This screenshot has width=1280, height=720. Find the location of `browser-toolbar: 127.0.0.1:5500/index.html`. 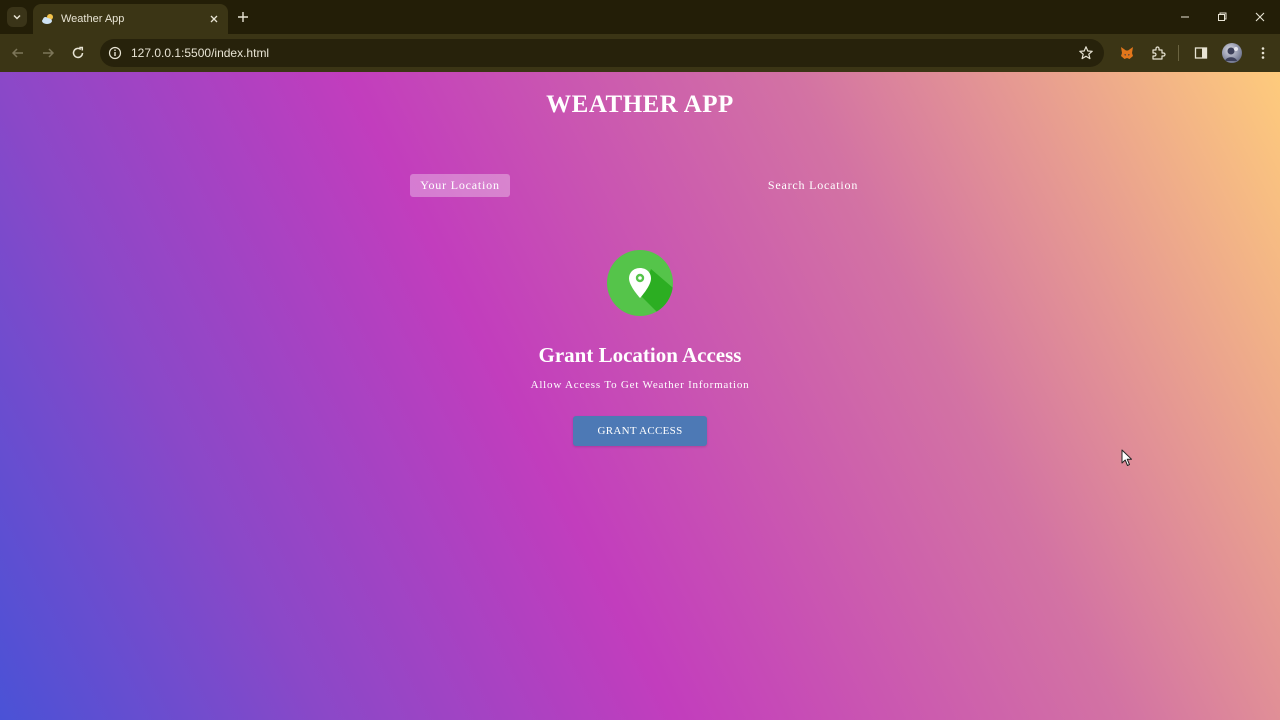

browser-toolbar: 127.0.0.1:5500/index.html is located at coordinates (640, 53).